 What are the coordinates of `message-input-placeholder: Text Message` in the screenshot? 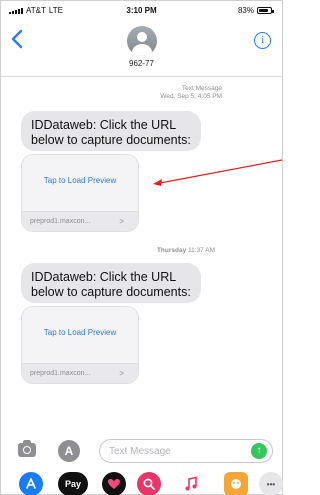 It's located at (140, 451).